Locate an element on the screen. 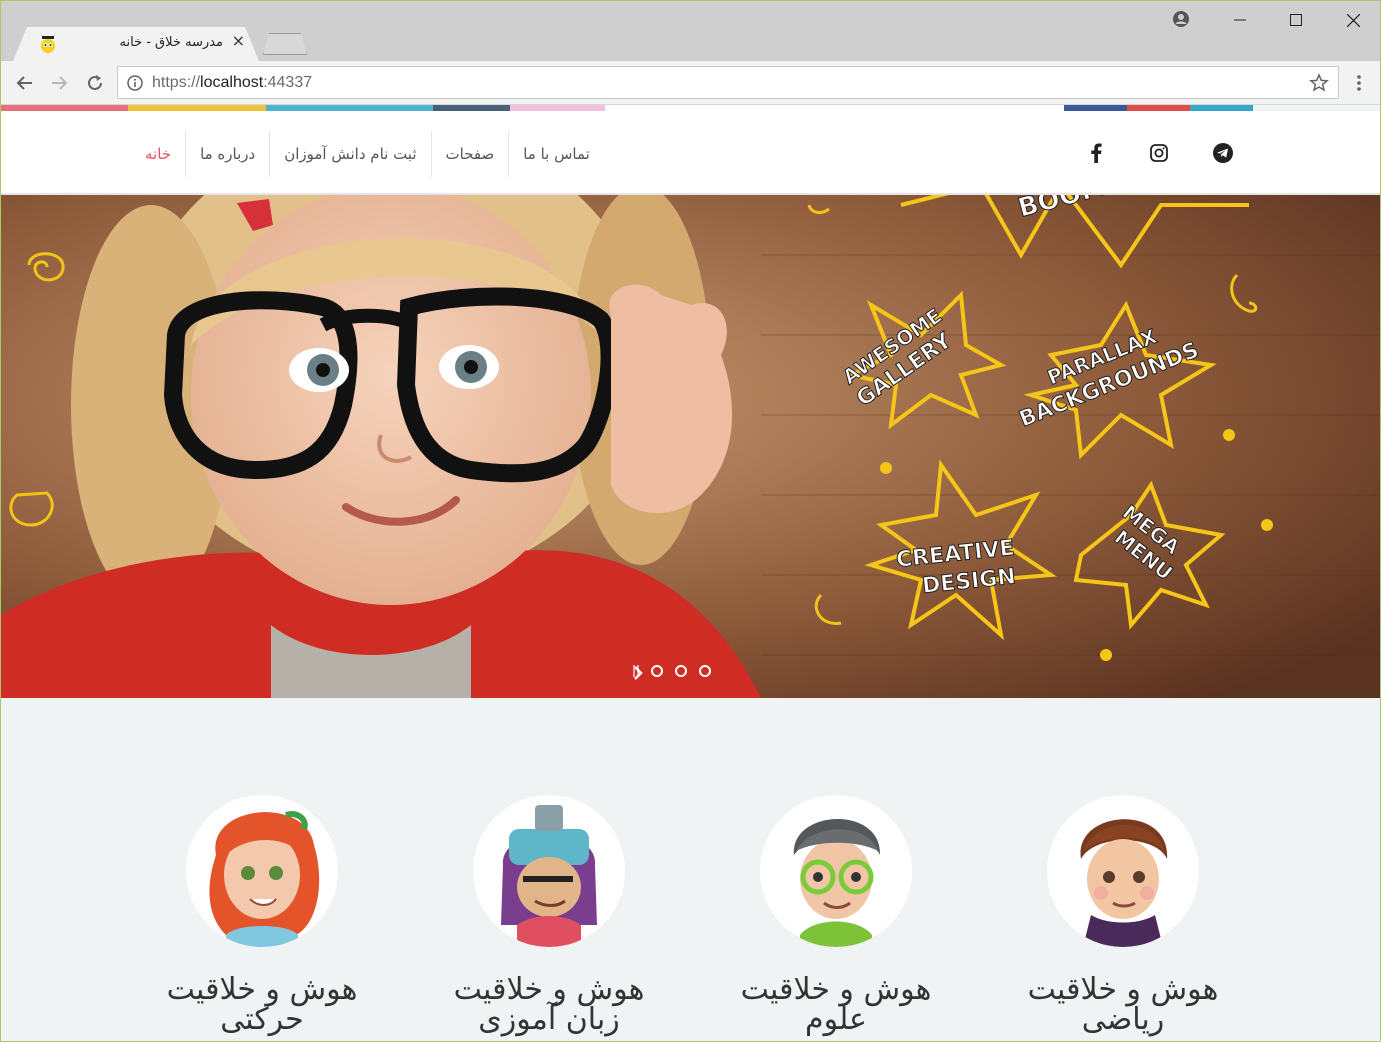  maximize-button is located at coordinates (1296, 20).